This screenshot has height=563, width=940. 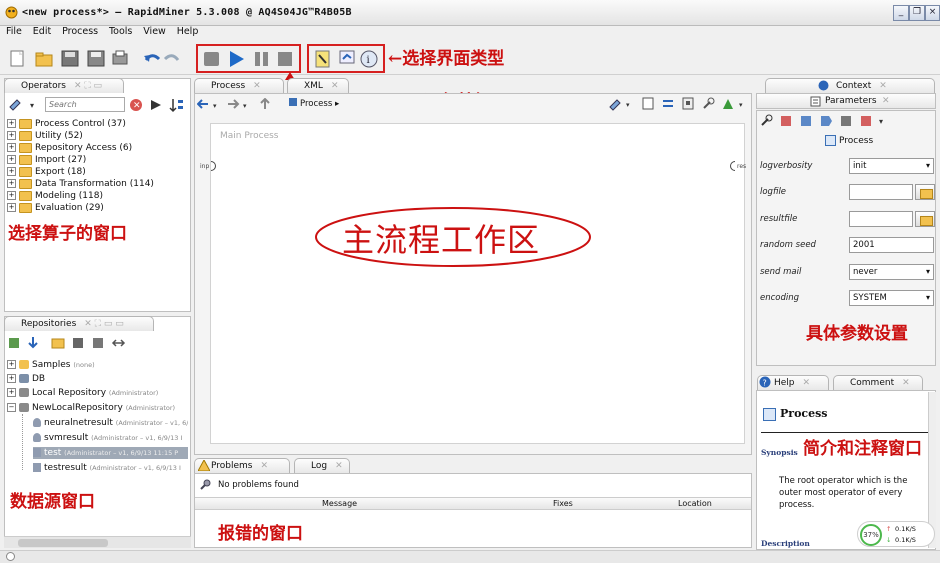 I want to click on pause-icon, so click(x=261, y=59).